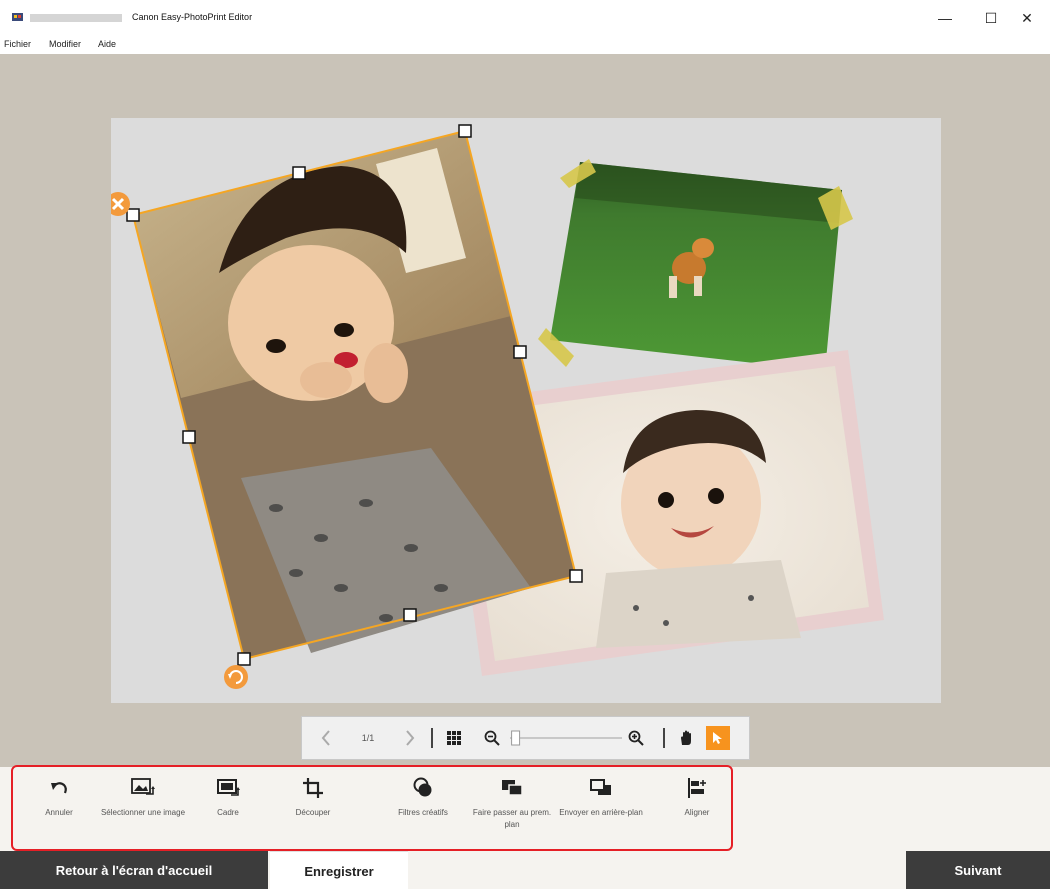 The image size is (1050, 890). I want to click on creative-filters-button: Filtres créatifs, so click(423, 810).